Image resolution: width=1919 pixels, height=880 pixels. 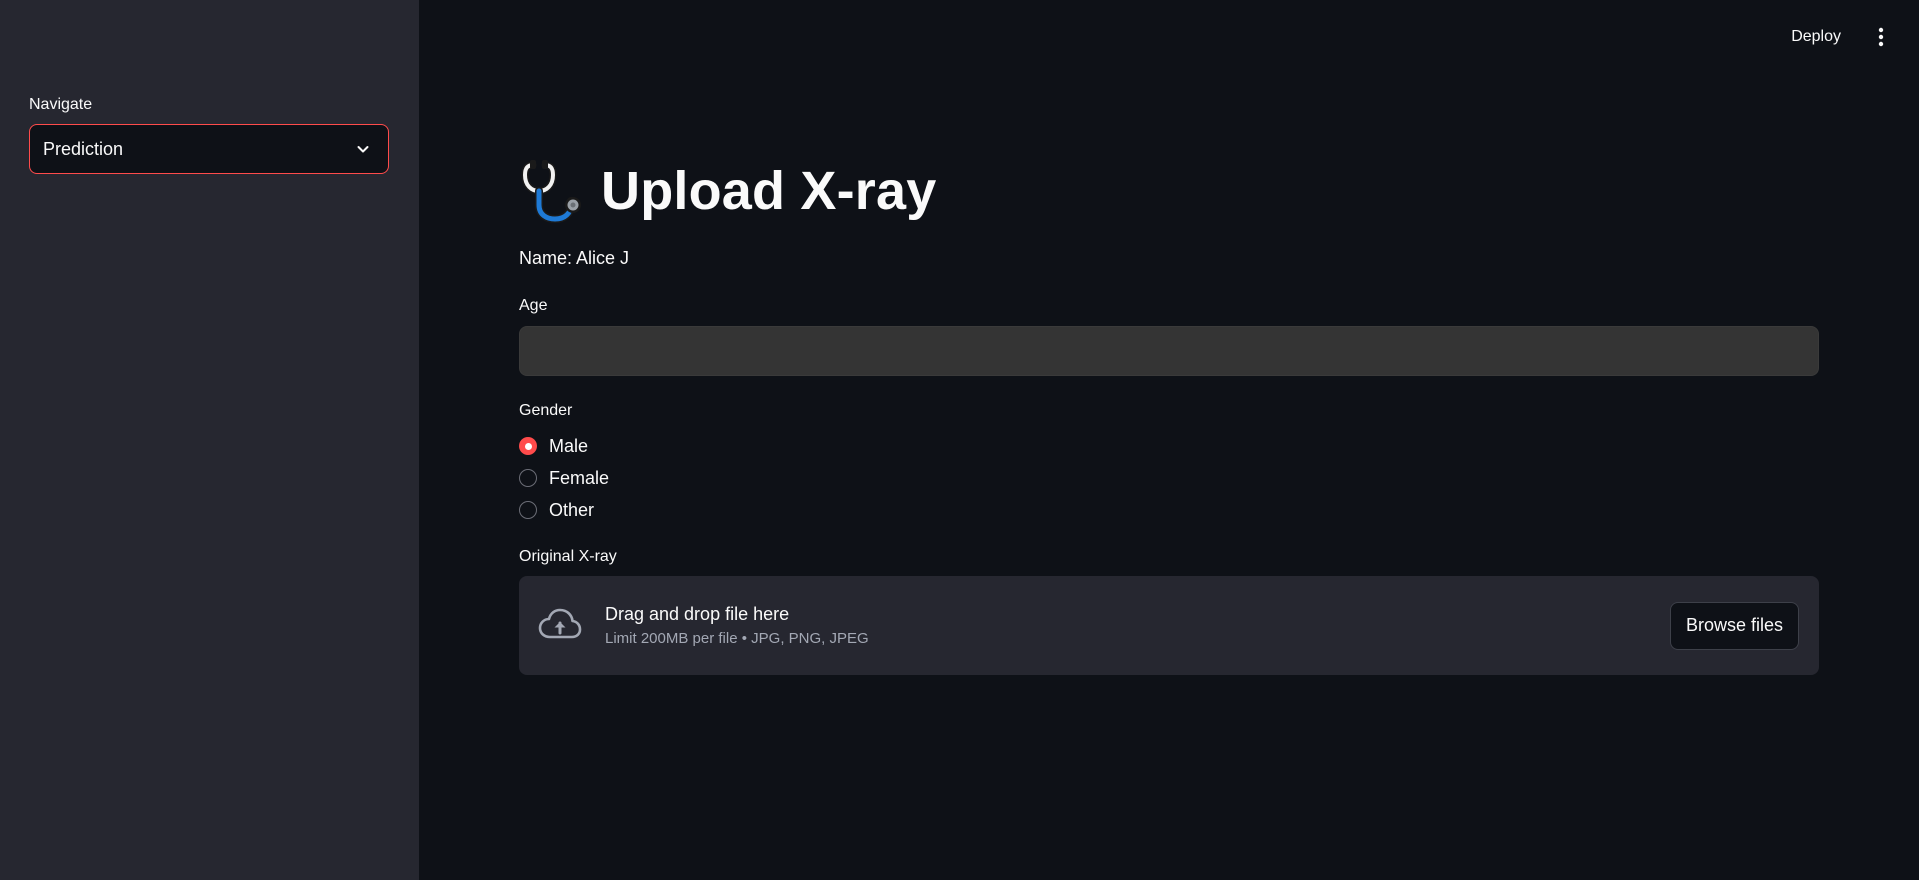 I want to click on gender-label: Gender, so click(x=546, y=410).